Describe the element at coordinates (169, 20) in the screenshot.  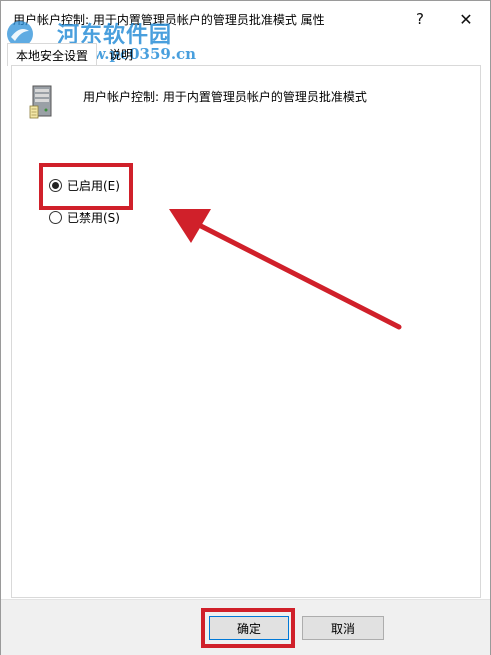
I see `window-title: 用户帐户控制: 用于内置管理员帐户的管理员批准模式 属性` at that location.